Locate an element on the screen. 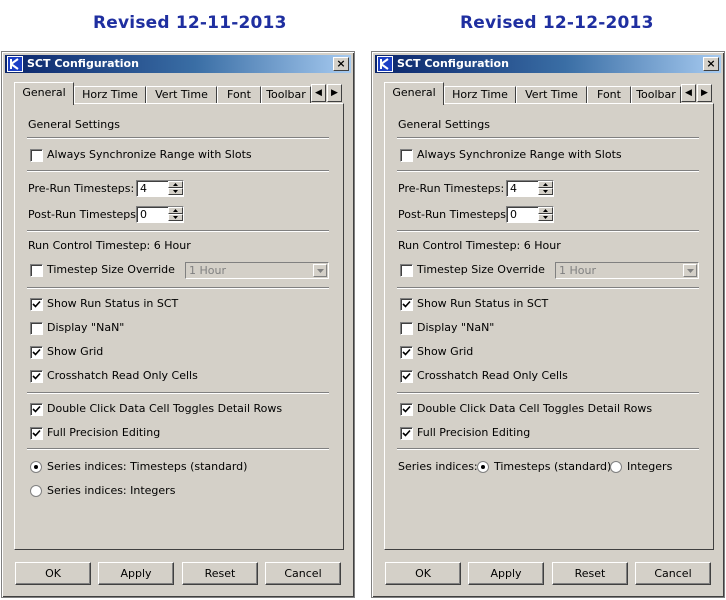 This screenshot has width=726, height=600. run-control-timestep: Run Control Timestep: 6 Hour is located at coordinates (109, 245).